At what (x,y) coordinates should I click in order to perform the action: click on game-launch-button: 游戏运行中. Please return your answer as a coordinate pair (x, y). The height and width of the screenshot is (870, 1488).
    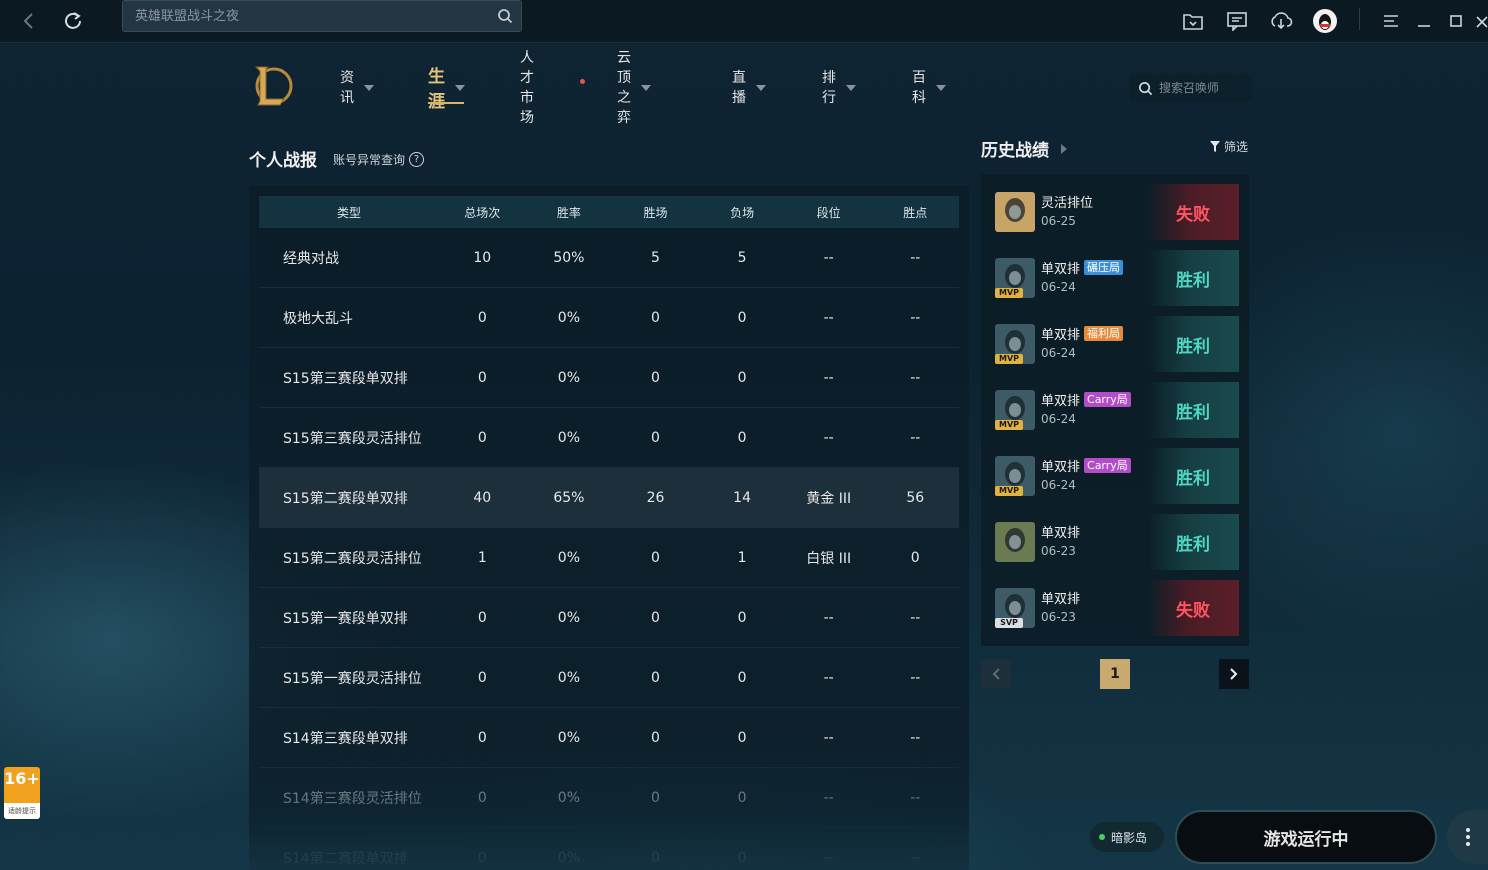
    Looking at the image, I should click on (1306, 837).